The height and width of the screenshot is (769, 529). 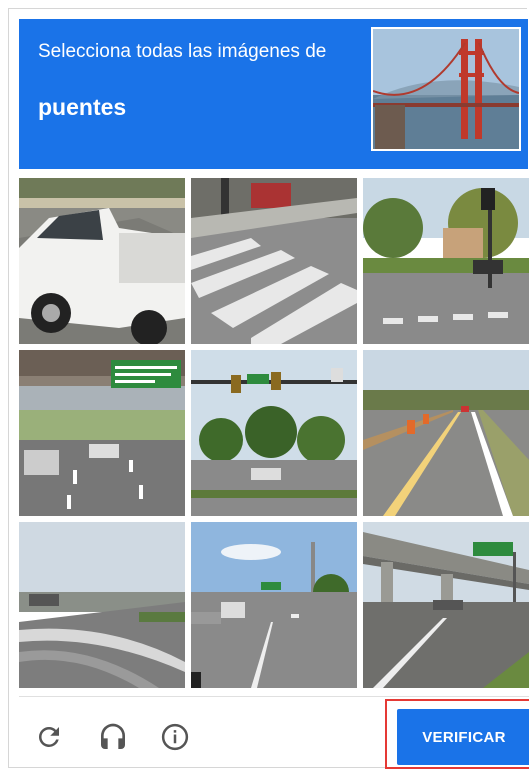 I want to click on audio-challenge-button, so click(x=113, y=737).